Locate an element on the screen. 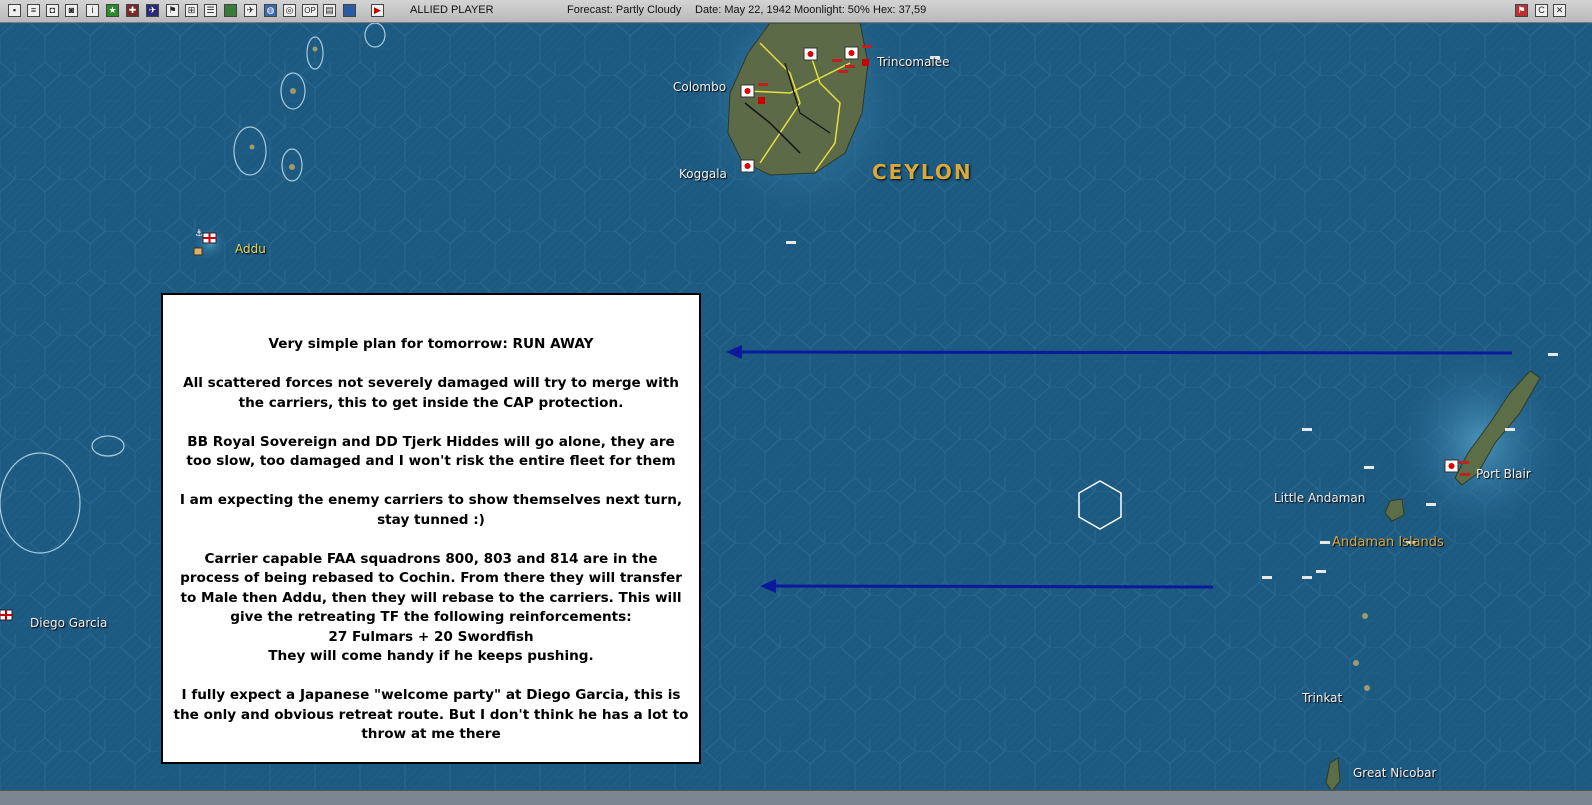  addu-base: ⚓ is located at coordinates (210, 243).